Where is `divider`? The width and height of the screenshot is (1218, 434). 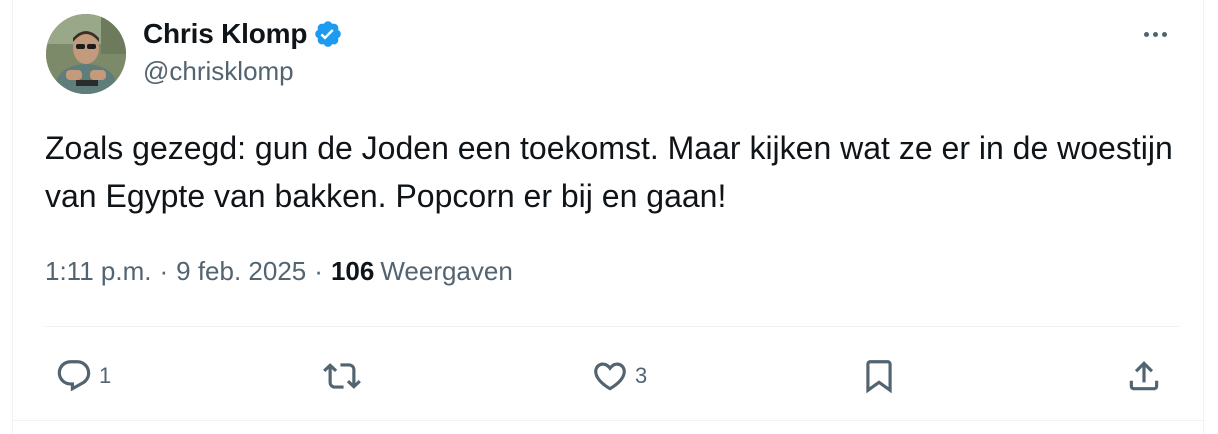
divider is located at coordinates (612, 326).